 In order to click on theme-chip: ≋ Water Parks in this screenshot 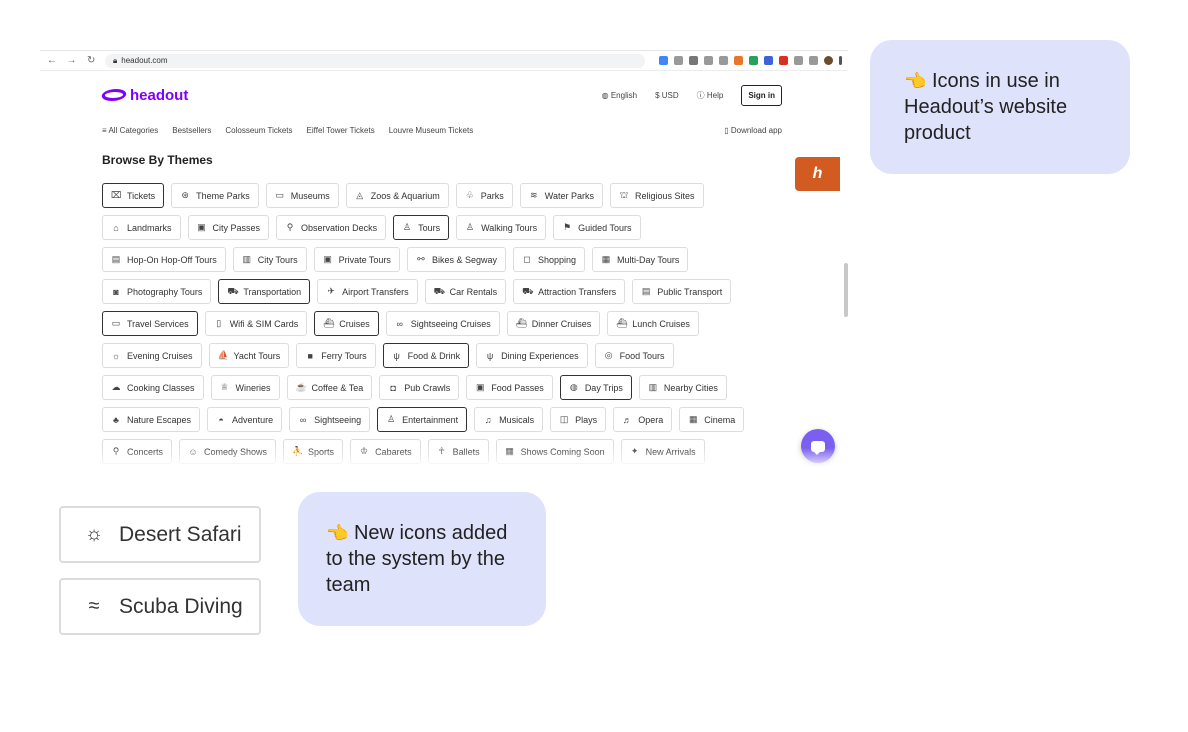, I will do `click(561, 195)`.